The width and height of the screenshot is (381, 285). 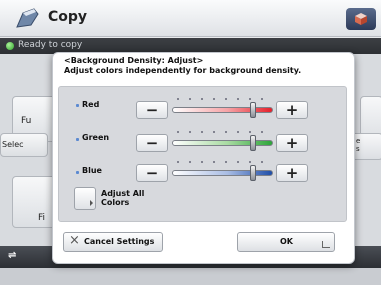 What do you see at coordinates (96, 137) in the screenshot?
I see `green-label: Green` at bounding box center [96, 137].